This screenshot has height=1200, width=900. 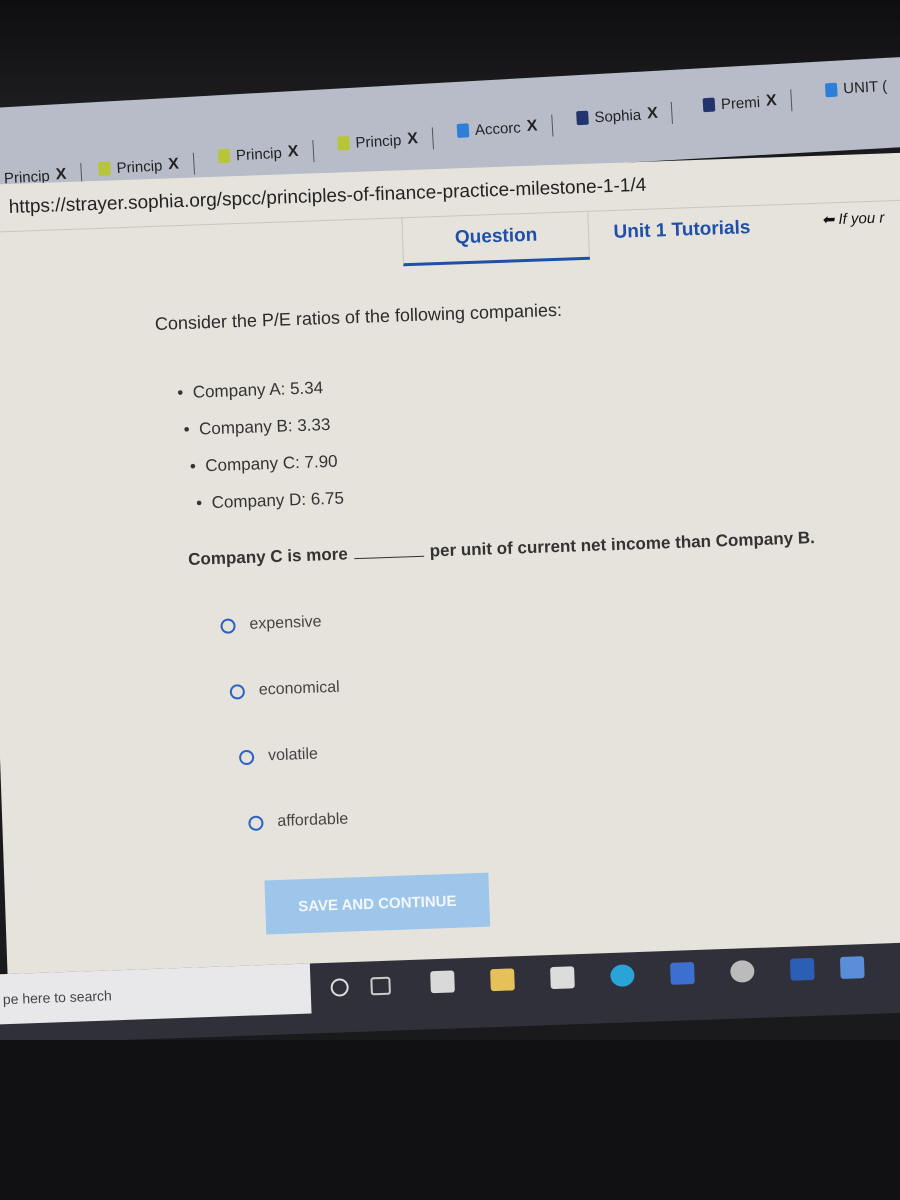 What do you see at coordinates (339, 987) in the screenshot?
I see `cortana-icon` at bounding box center [339, 987].